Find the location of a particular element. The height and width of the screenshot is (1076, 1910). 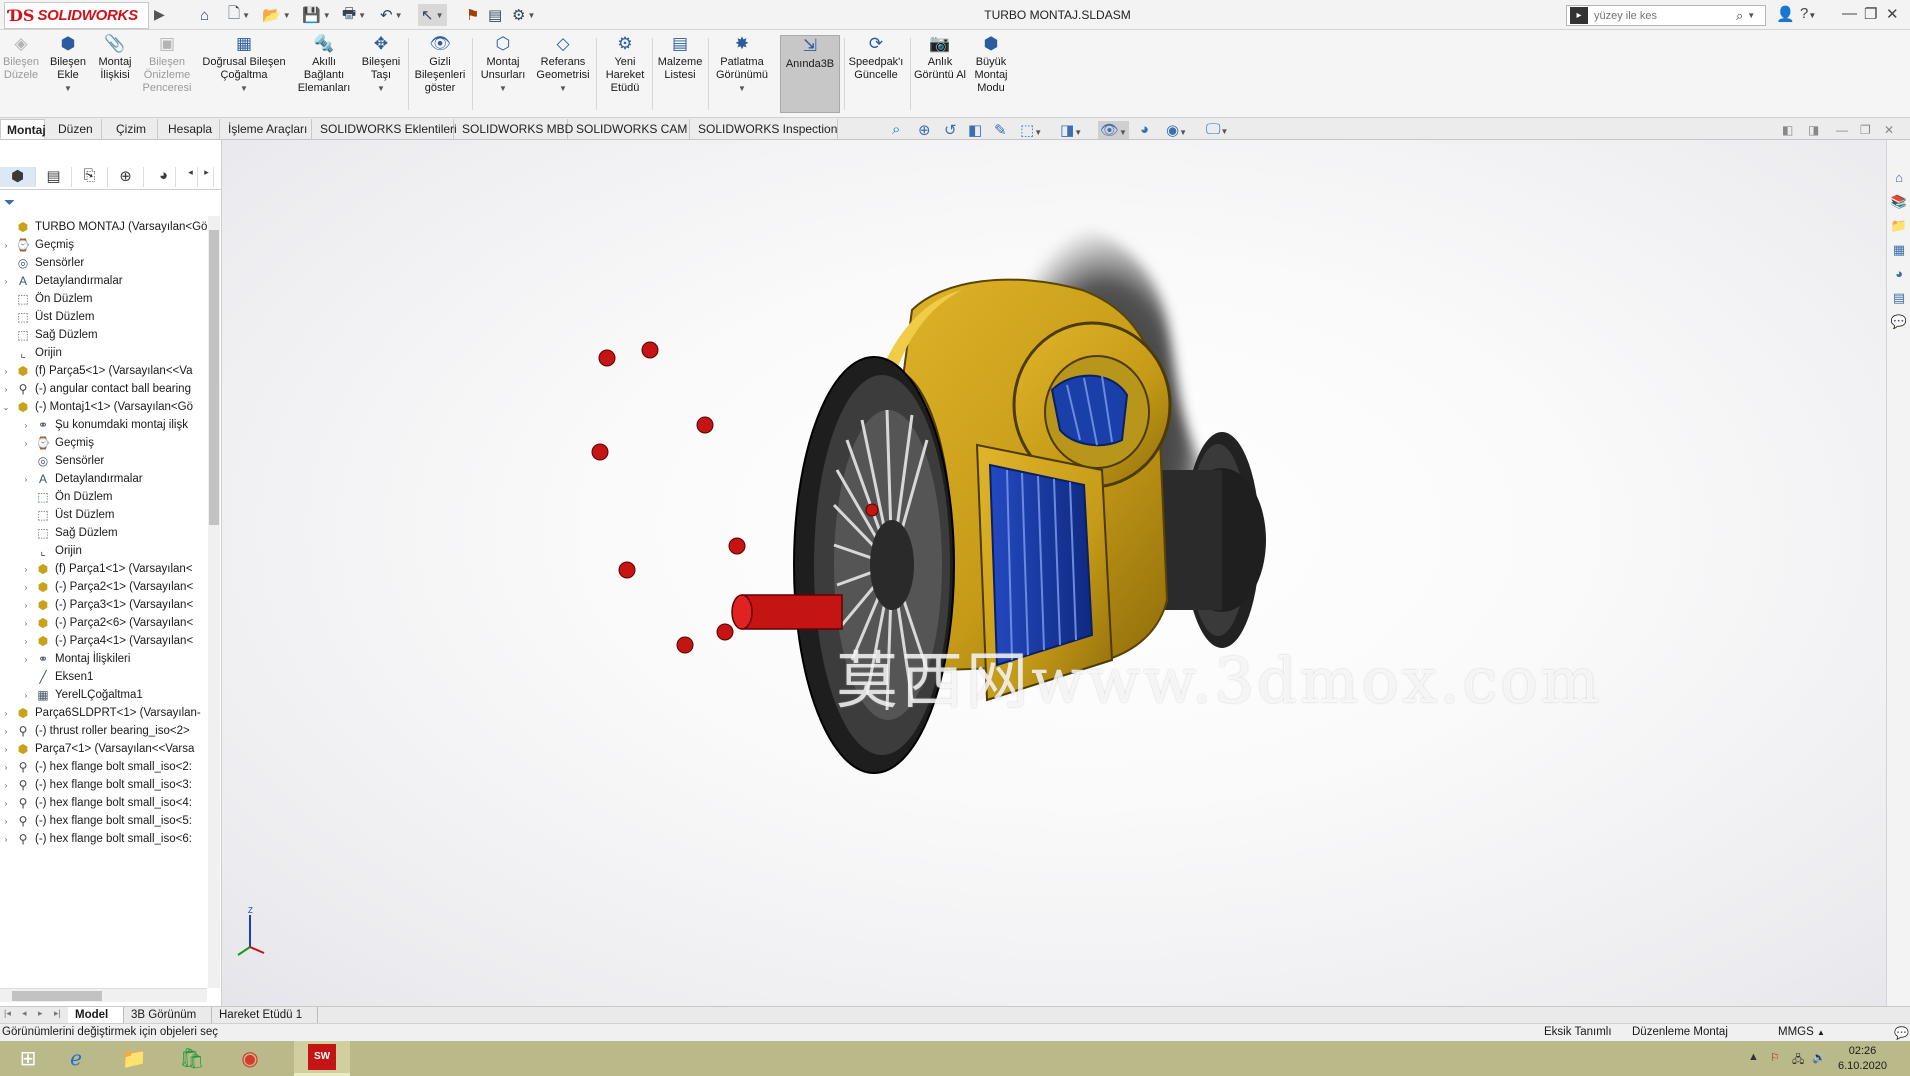

tile-right-icon: ◨ is located at coordinates (1813, 130).